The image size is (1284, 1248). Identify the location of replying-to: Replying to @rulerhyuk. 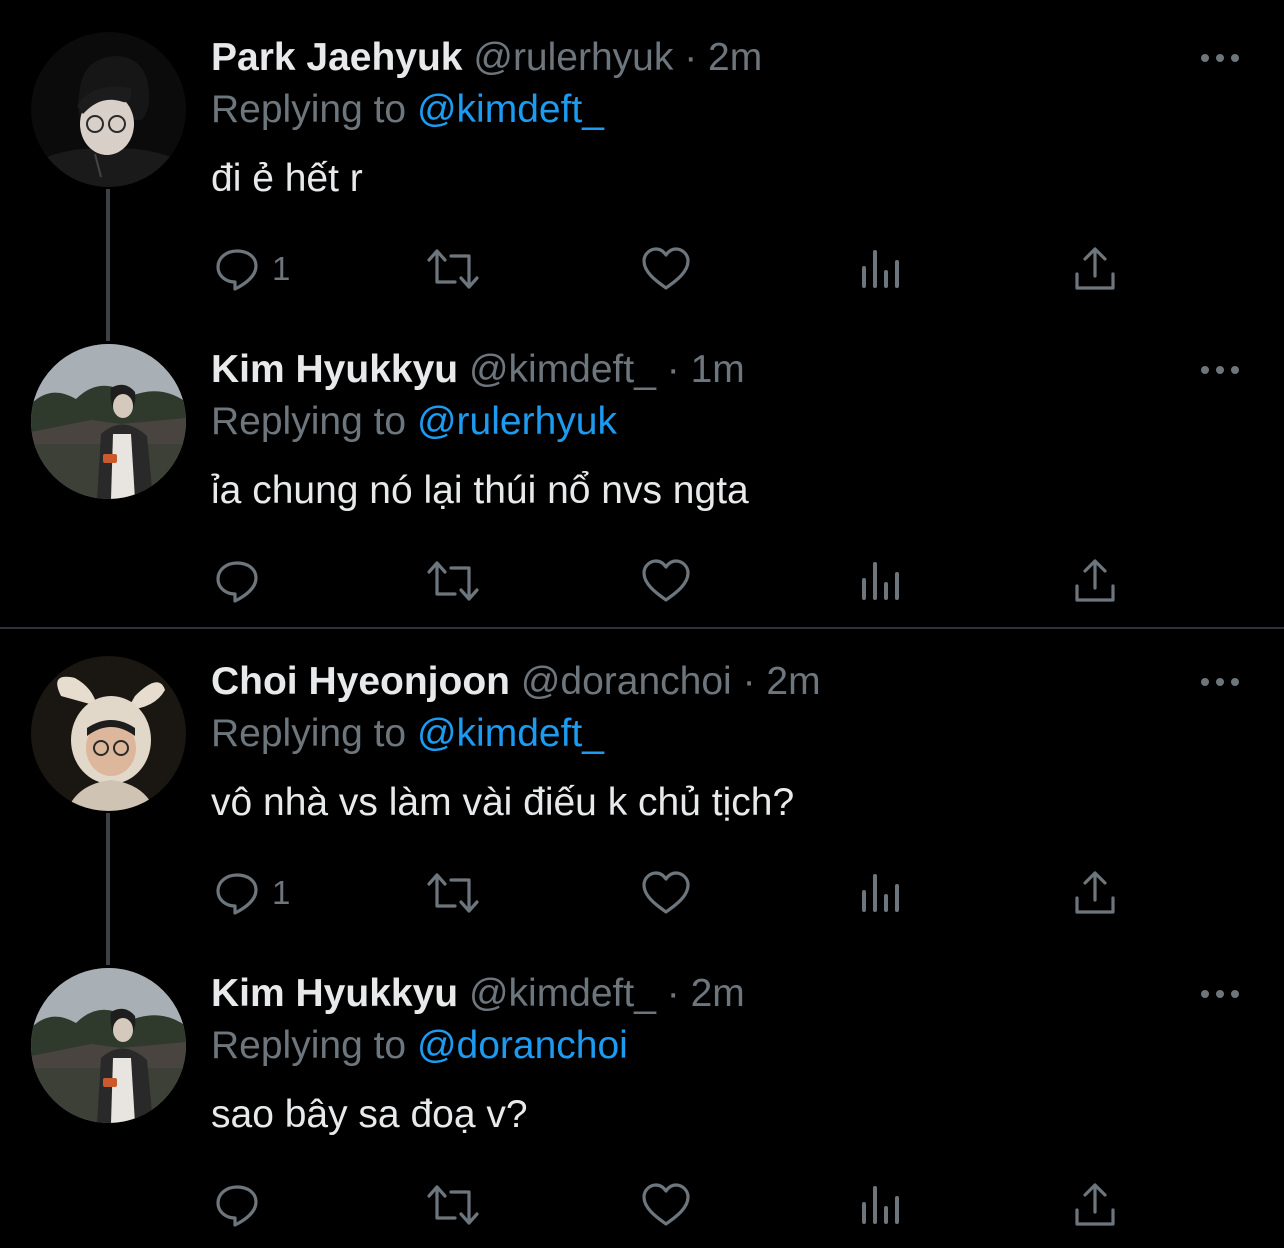
(414, 422).